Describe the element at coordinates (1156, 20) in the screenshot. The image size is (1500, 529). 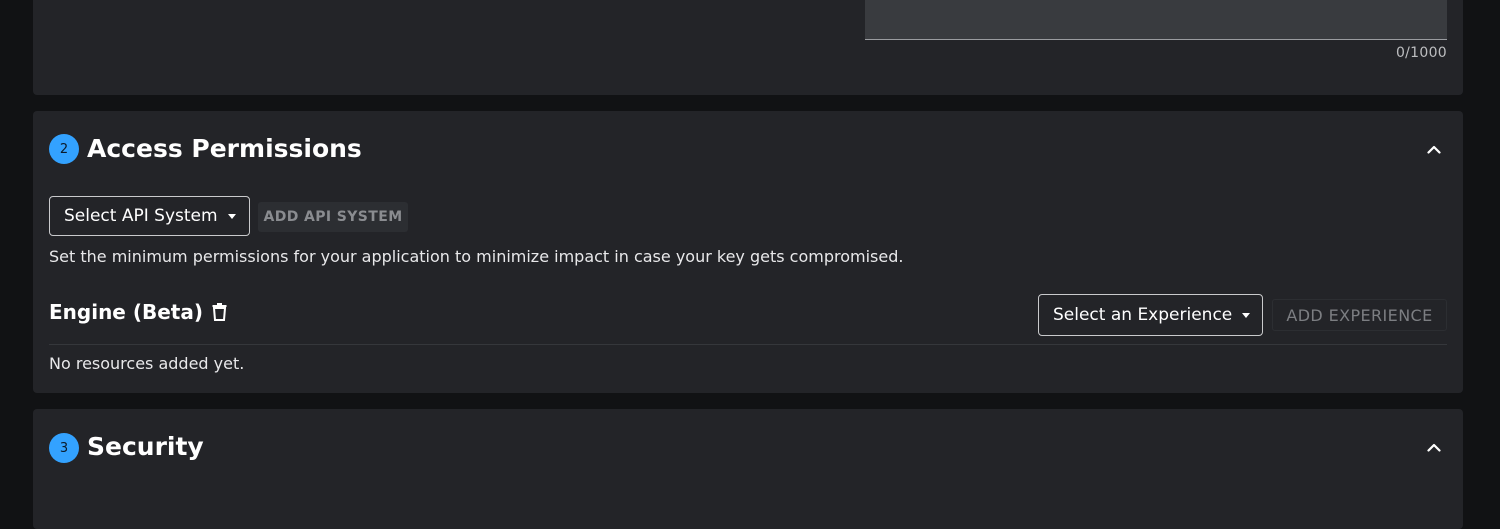
I see `description-textarea` at that location.